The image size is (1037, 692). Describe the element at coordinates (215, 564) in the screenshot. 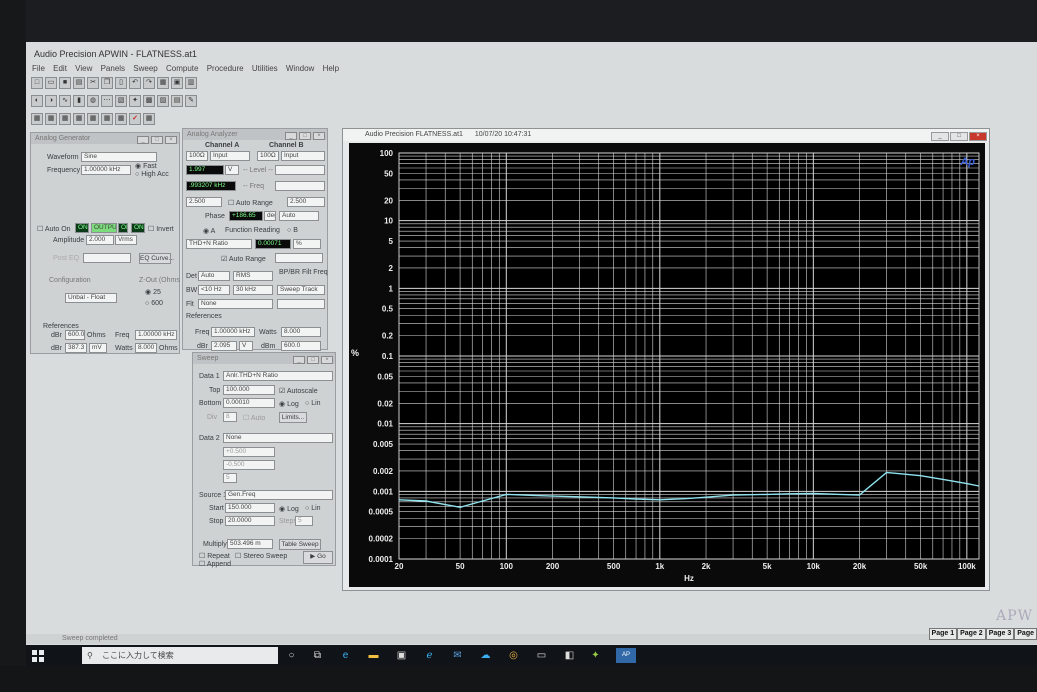

I see `append-checkbox: ☐ Append` at that location.